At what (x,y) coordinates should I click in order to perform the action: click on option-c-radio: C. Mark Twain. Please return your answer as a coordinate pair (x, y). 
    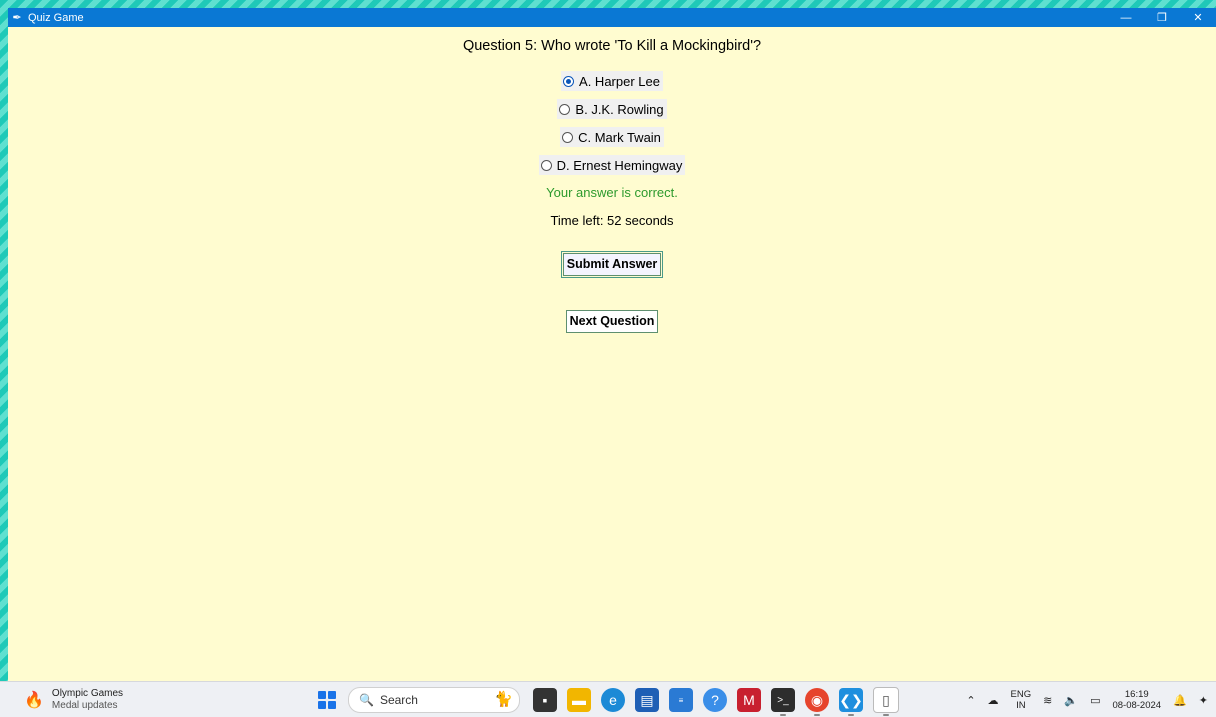
    Looking at the image, I should click on (612, 137).